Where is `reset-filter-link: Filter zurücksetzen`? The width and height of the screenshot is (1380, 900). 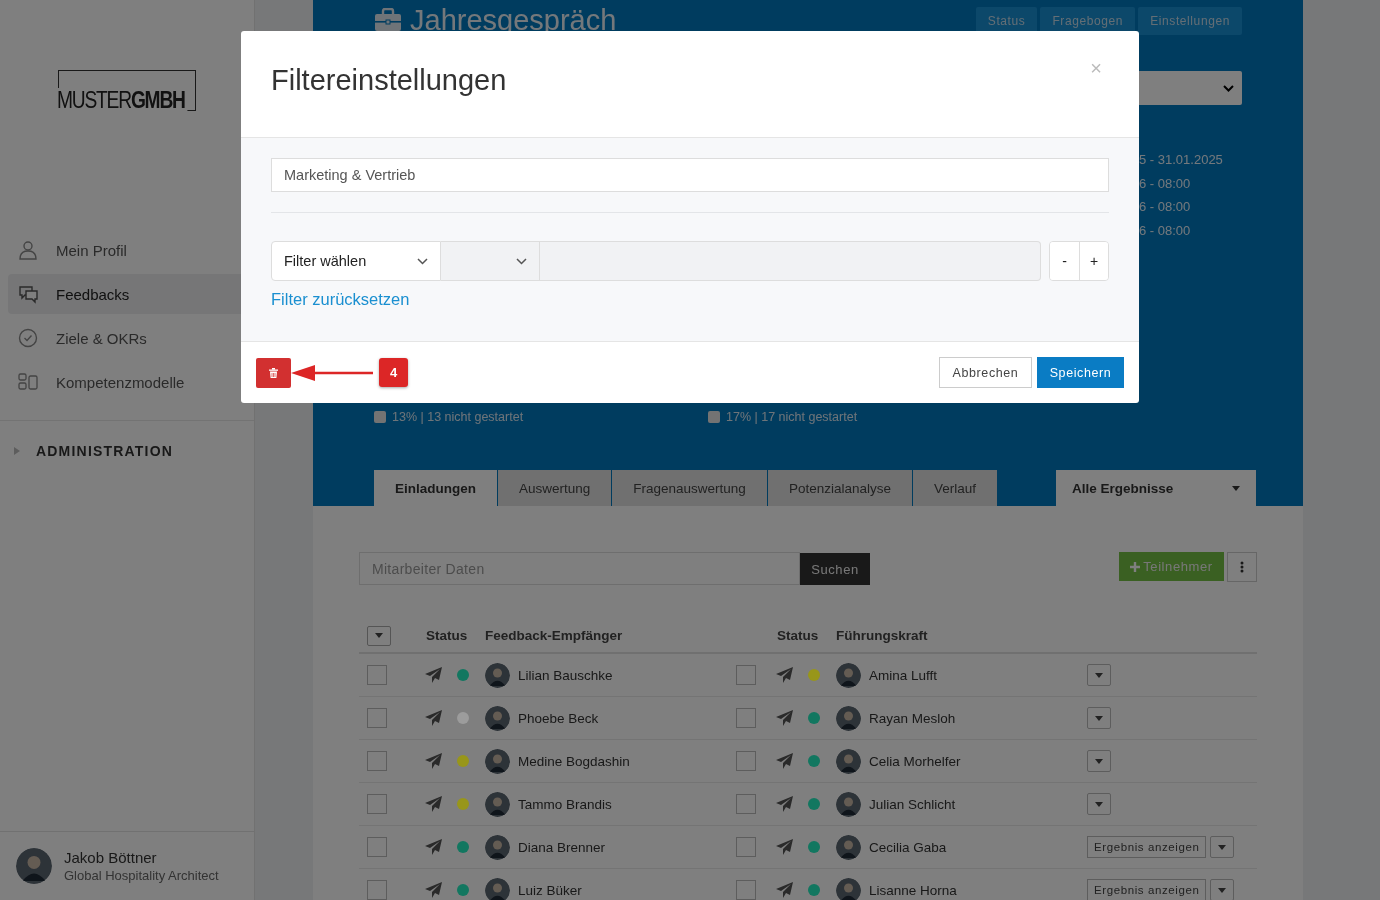 reset-filter-link: Filter zurücksetzen is located at coordinates (340, 299).